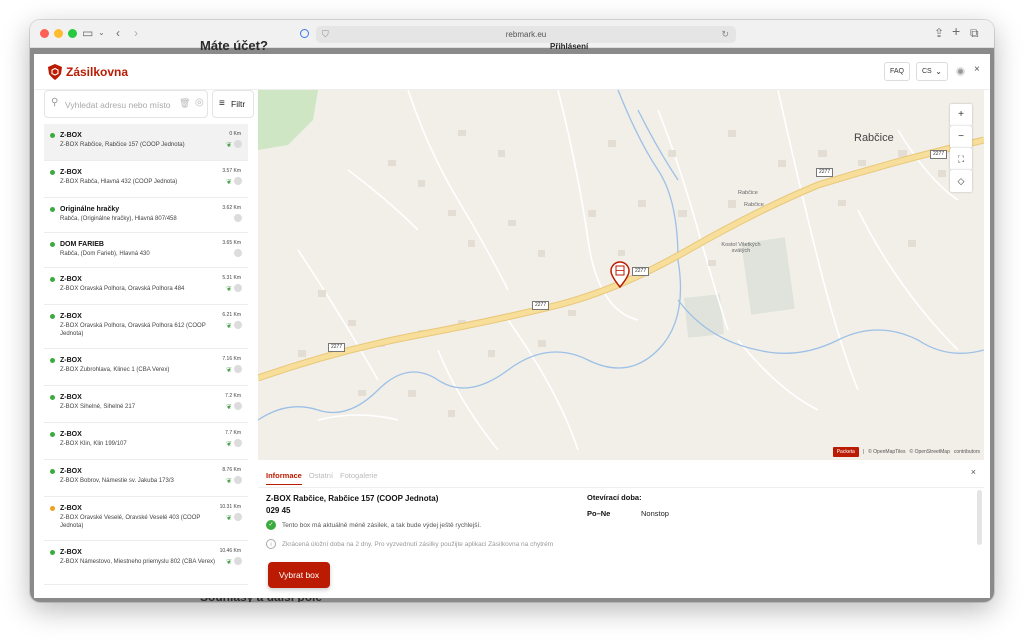 This screenshot has height=642, width=1024. Describe the element at coordinates (87, 33) in the screenshot. I see `sidebar-toggle-icon: ▭` at that location.